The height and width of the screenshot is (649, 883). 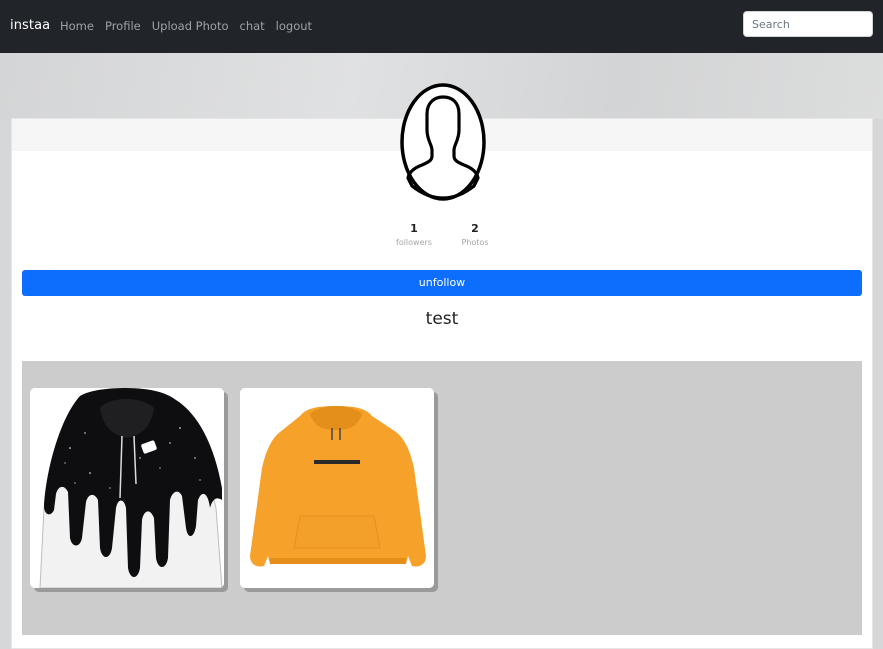 What do you see at coordinates (77, 26) in the screenshot?
I see `nav-link-home: Home` at bounding box center [77, 26].